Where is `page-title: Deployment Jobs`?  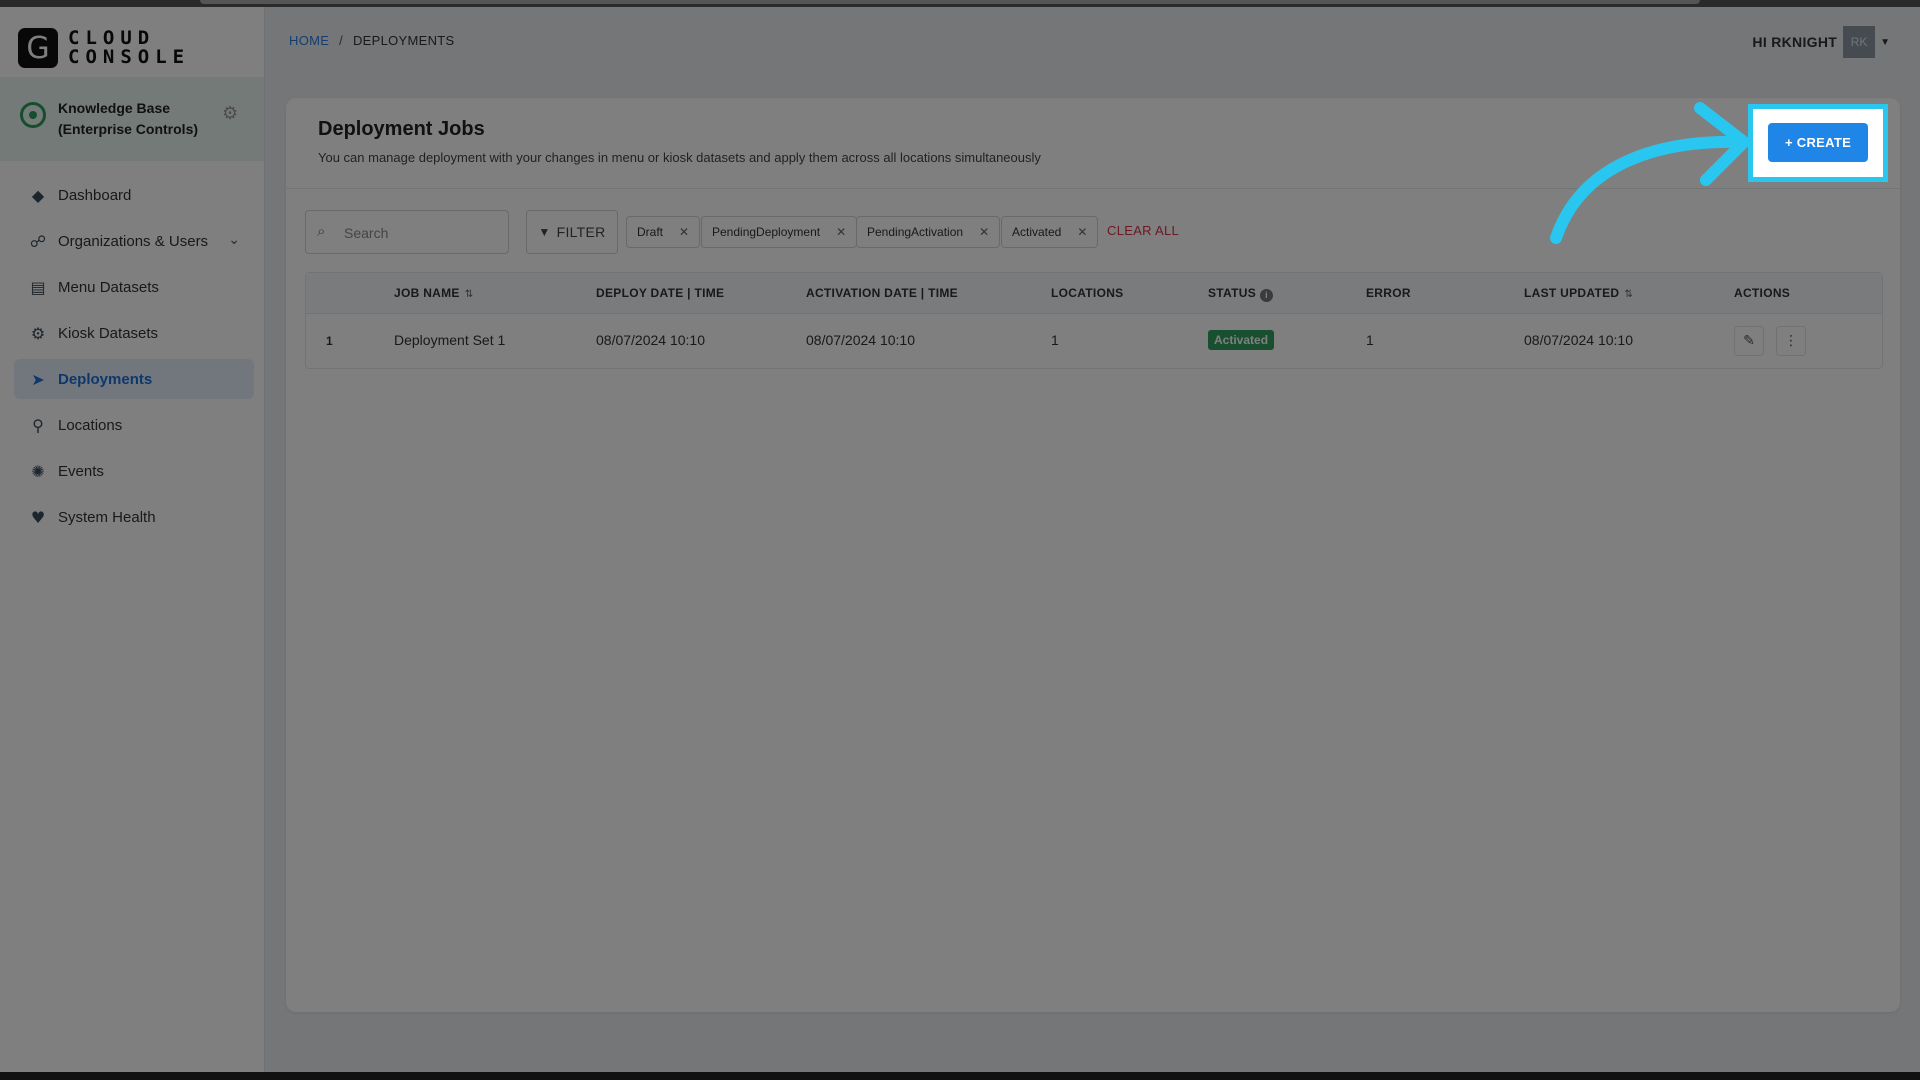
page-title: Deployment Jobs is located at coordinates (401, 129).